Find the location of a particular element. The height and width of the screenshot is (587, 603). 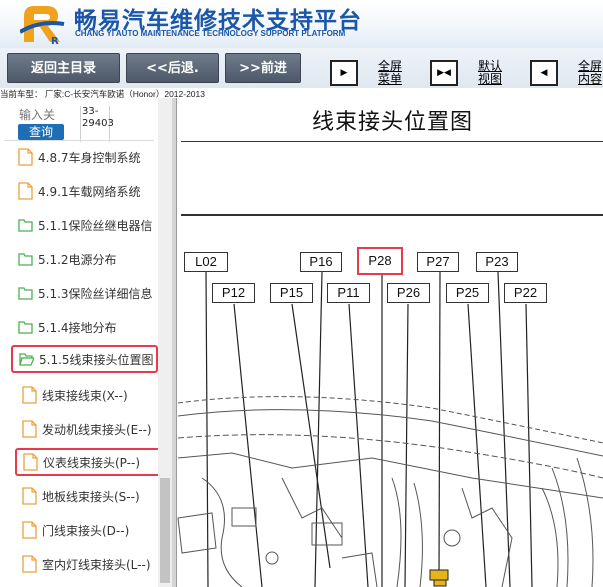

fullscreen-content-link: 全屏 内容 is located at coordinates (590, 73).